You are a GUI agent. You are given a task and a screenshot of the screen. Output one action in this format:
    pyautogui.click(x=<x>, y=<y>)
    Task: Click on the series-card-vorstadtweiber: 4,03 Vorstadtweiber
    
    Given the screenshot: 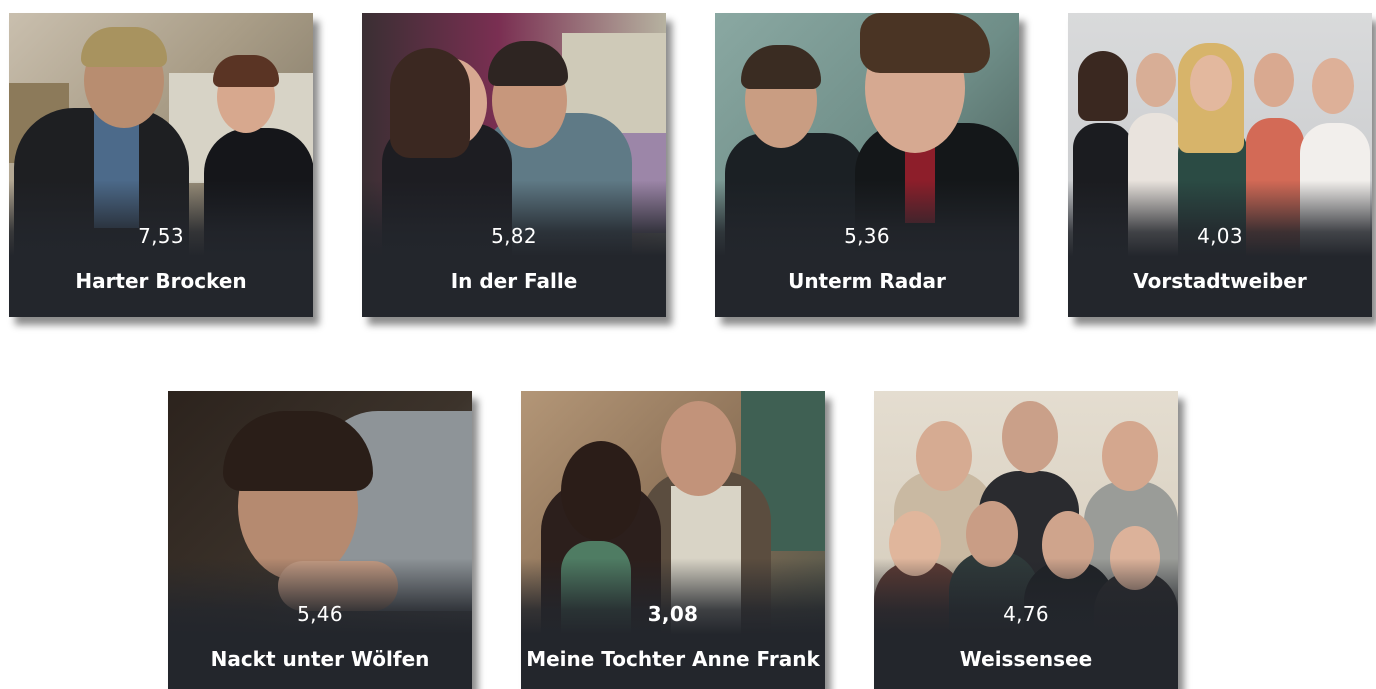 What is the action you would take?
    pyautogui.click(x=1220, y=165)
    